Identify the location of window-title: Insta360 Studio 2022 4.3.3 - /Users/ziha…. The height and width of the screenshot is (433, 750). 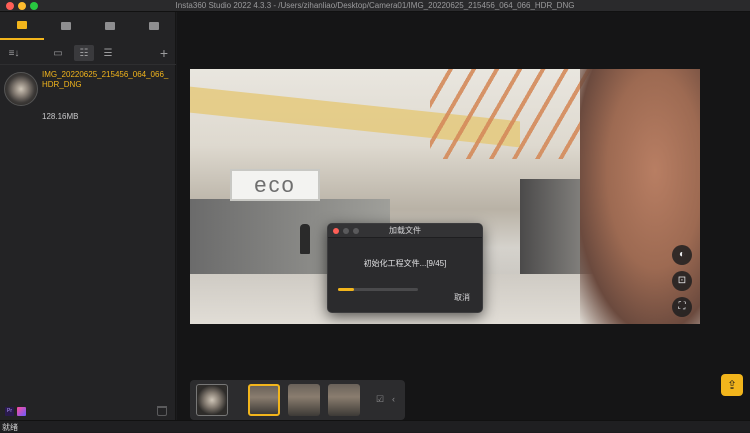
(375, 5).